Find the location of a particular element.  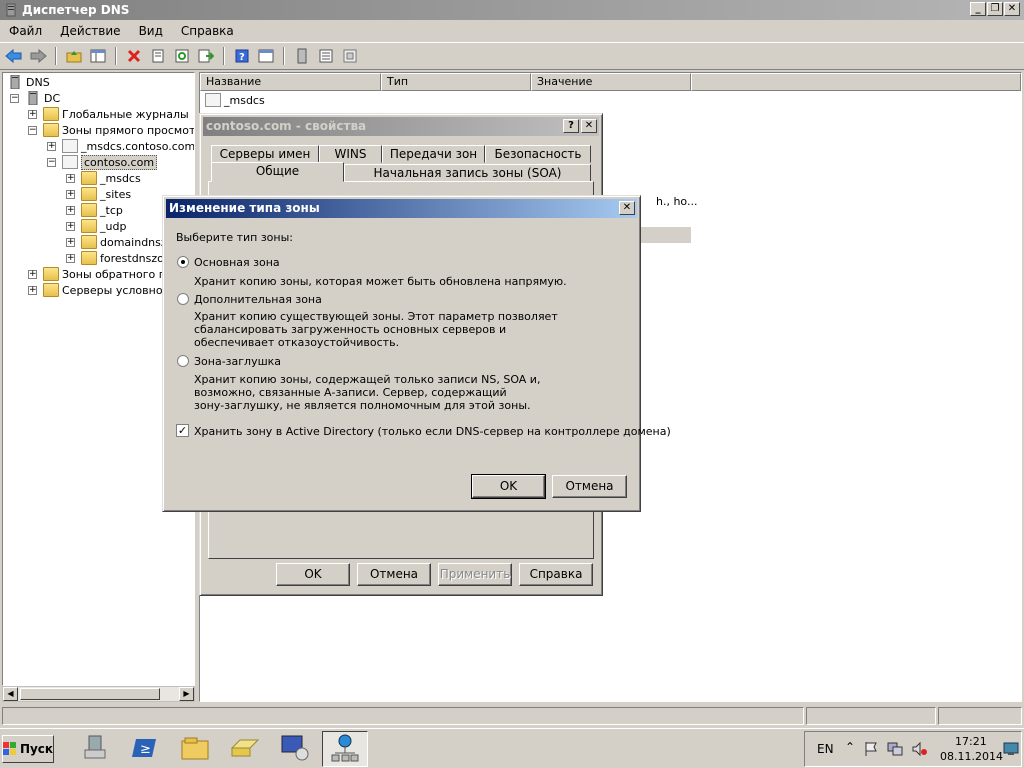

menu-help: Справка is located at coordinates (207, 31).